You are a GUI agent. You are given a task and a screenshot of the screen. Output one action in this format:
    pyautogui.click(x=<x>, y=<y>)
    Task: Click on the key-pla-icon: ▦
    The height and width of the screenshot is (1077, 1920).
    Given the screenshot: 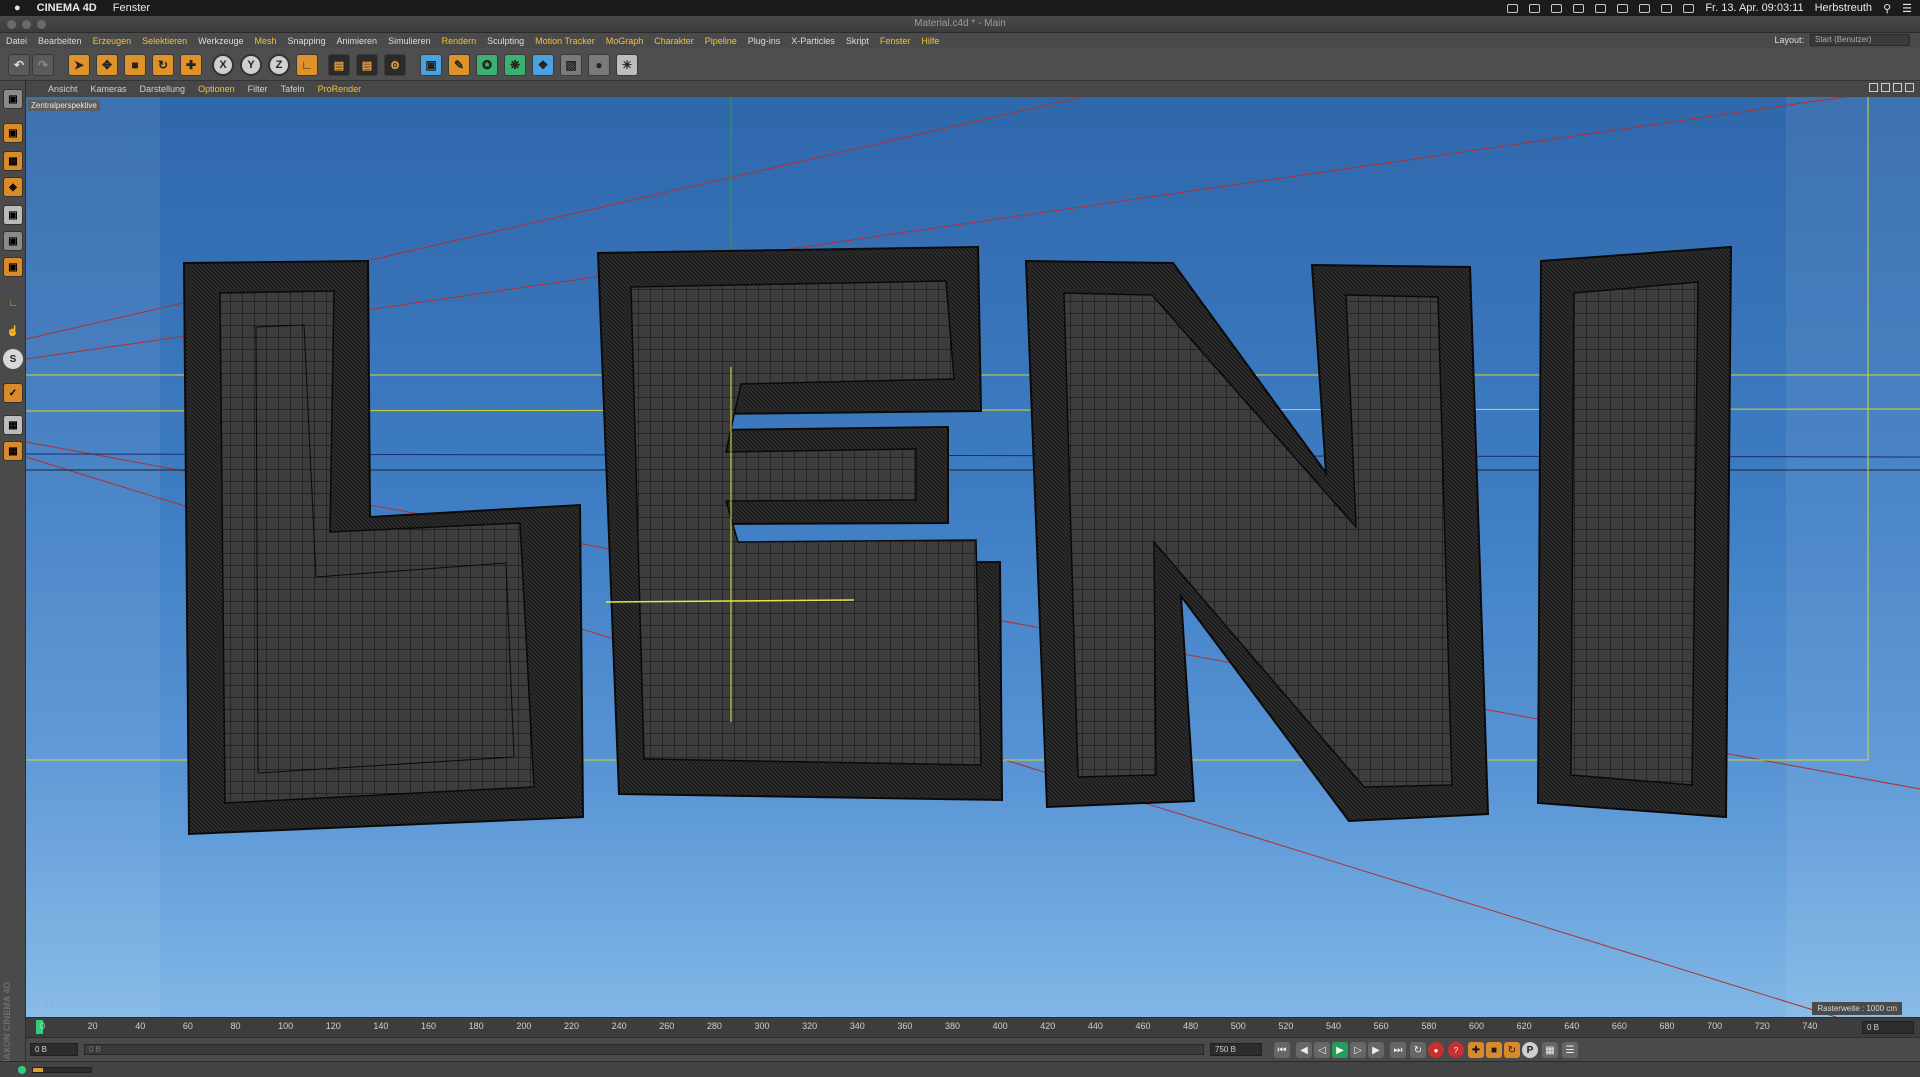 What is the action you would take?
    pyautogui.click(x=1550, y=1050)
    